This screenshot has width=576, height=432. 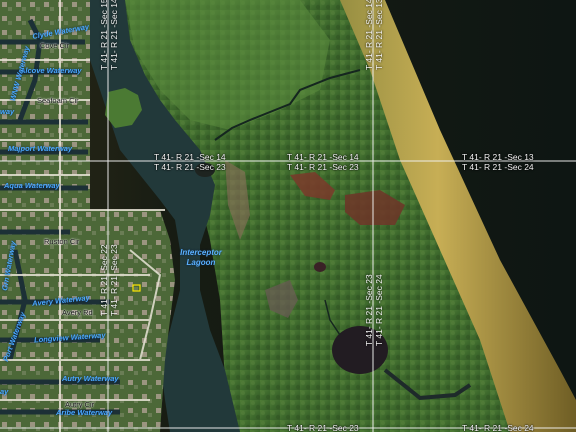 What do you see at coordinates (201, 262) in the screenshot?
I see `lagoon-label-line2: Lagoon` at bounding box center [201, 262].